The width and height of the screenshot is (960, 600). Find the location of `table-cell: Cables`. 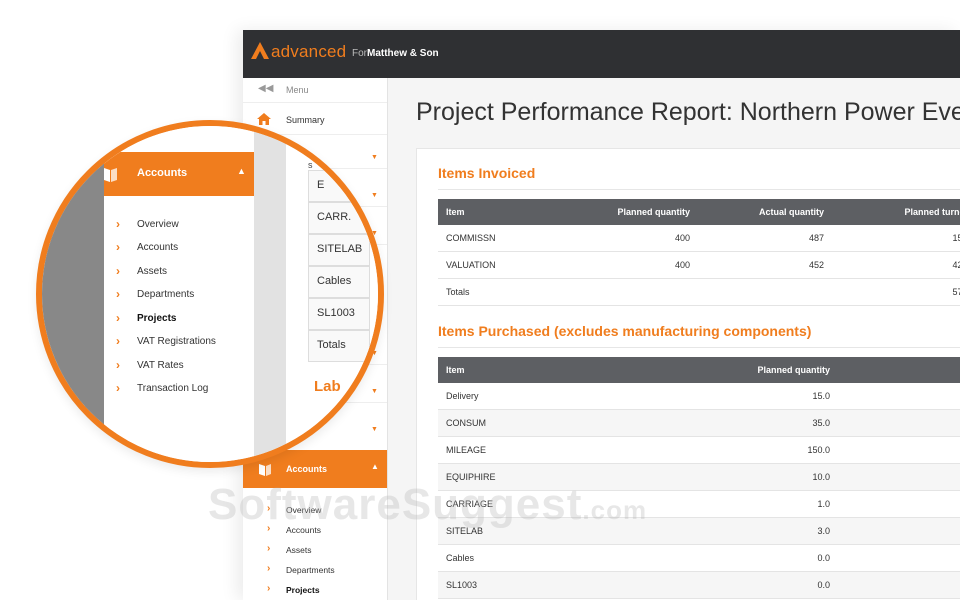

table-cell: Cables is located at coordinates (513, 558).